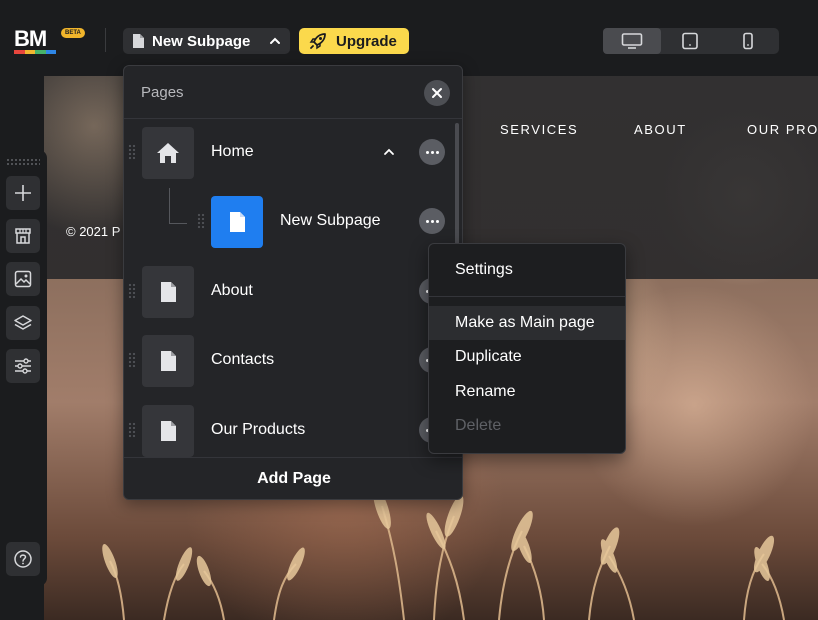  Describe the element at coordinates (73, 33) in the screenshot. I see `beta-badge: BETA` at that location.